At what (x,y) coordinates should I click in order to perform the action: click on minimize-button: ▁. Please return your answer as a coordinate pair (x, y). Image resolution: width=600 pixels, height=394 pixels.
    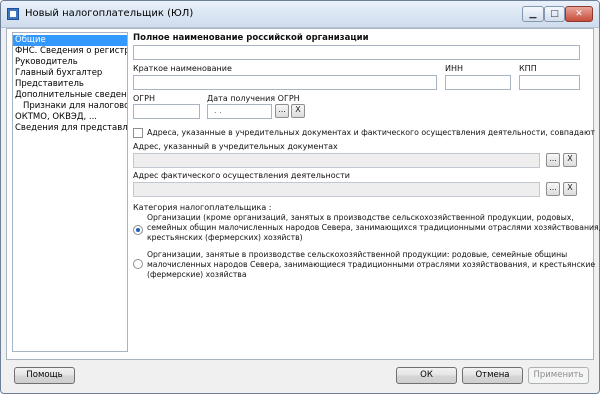
    Looking at the image, I should click on (533, 14).